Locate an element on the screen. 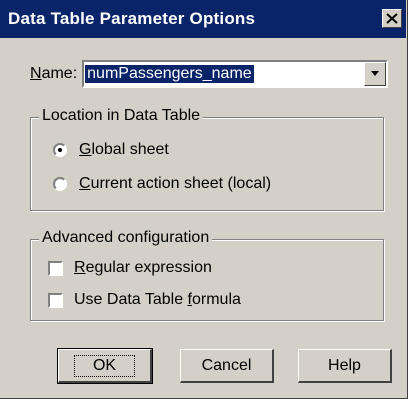 The width and height of the screenshot is (408, 399). radio-current-action-sheet: Current action sheet (local) is located at coordinates (162, 184).